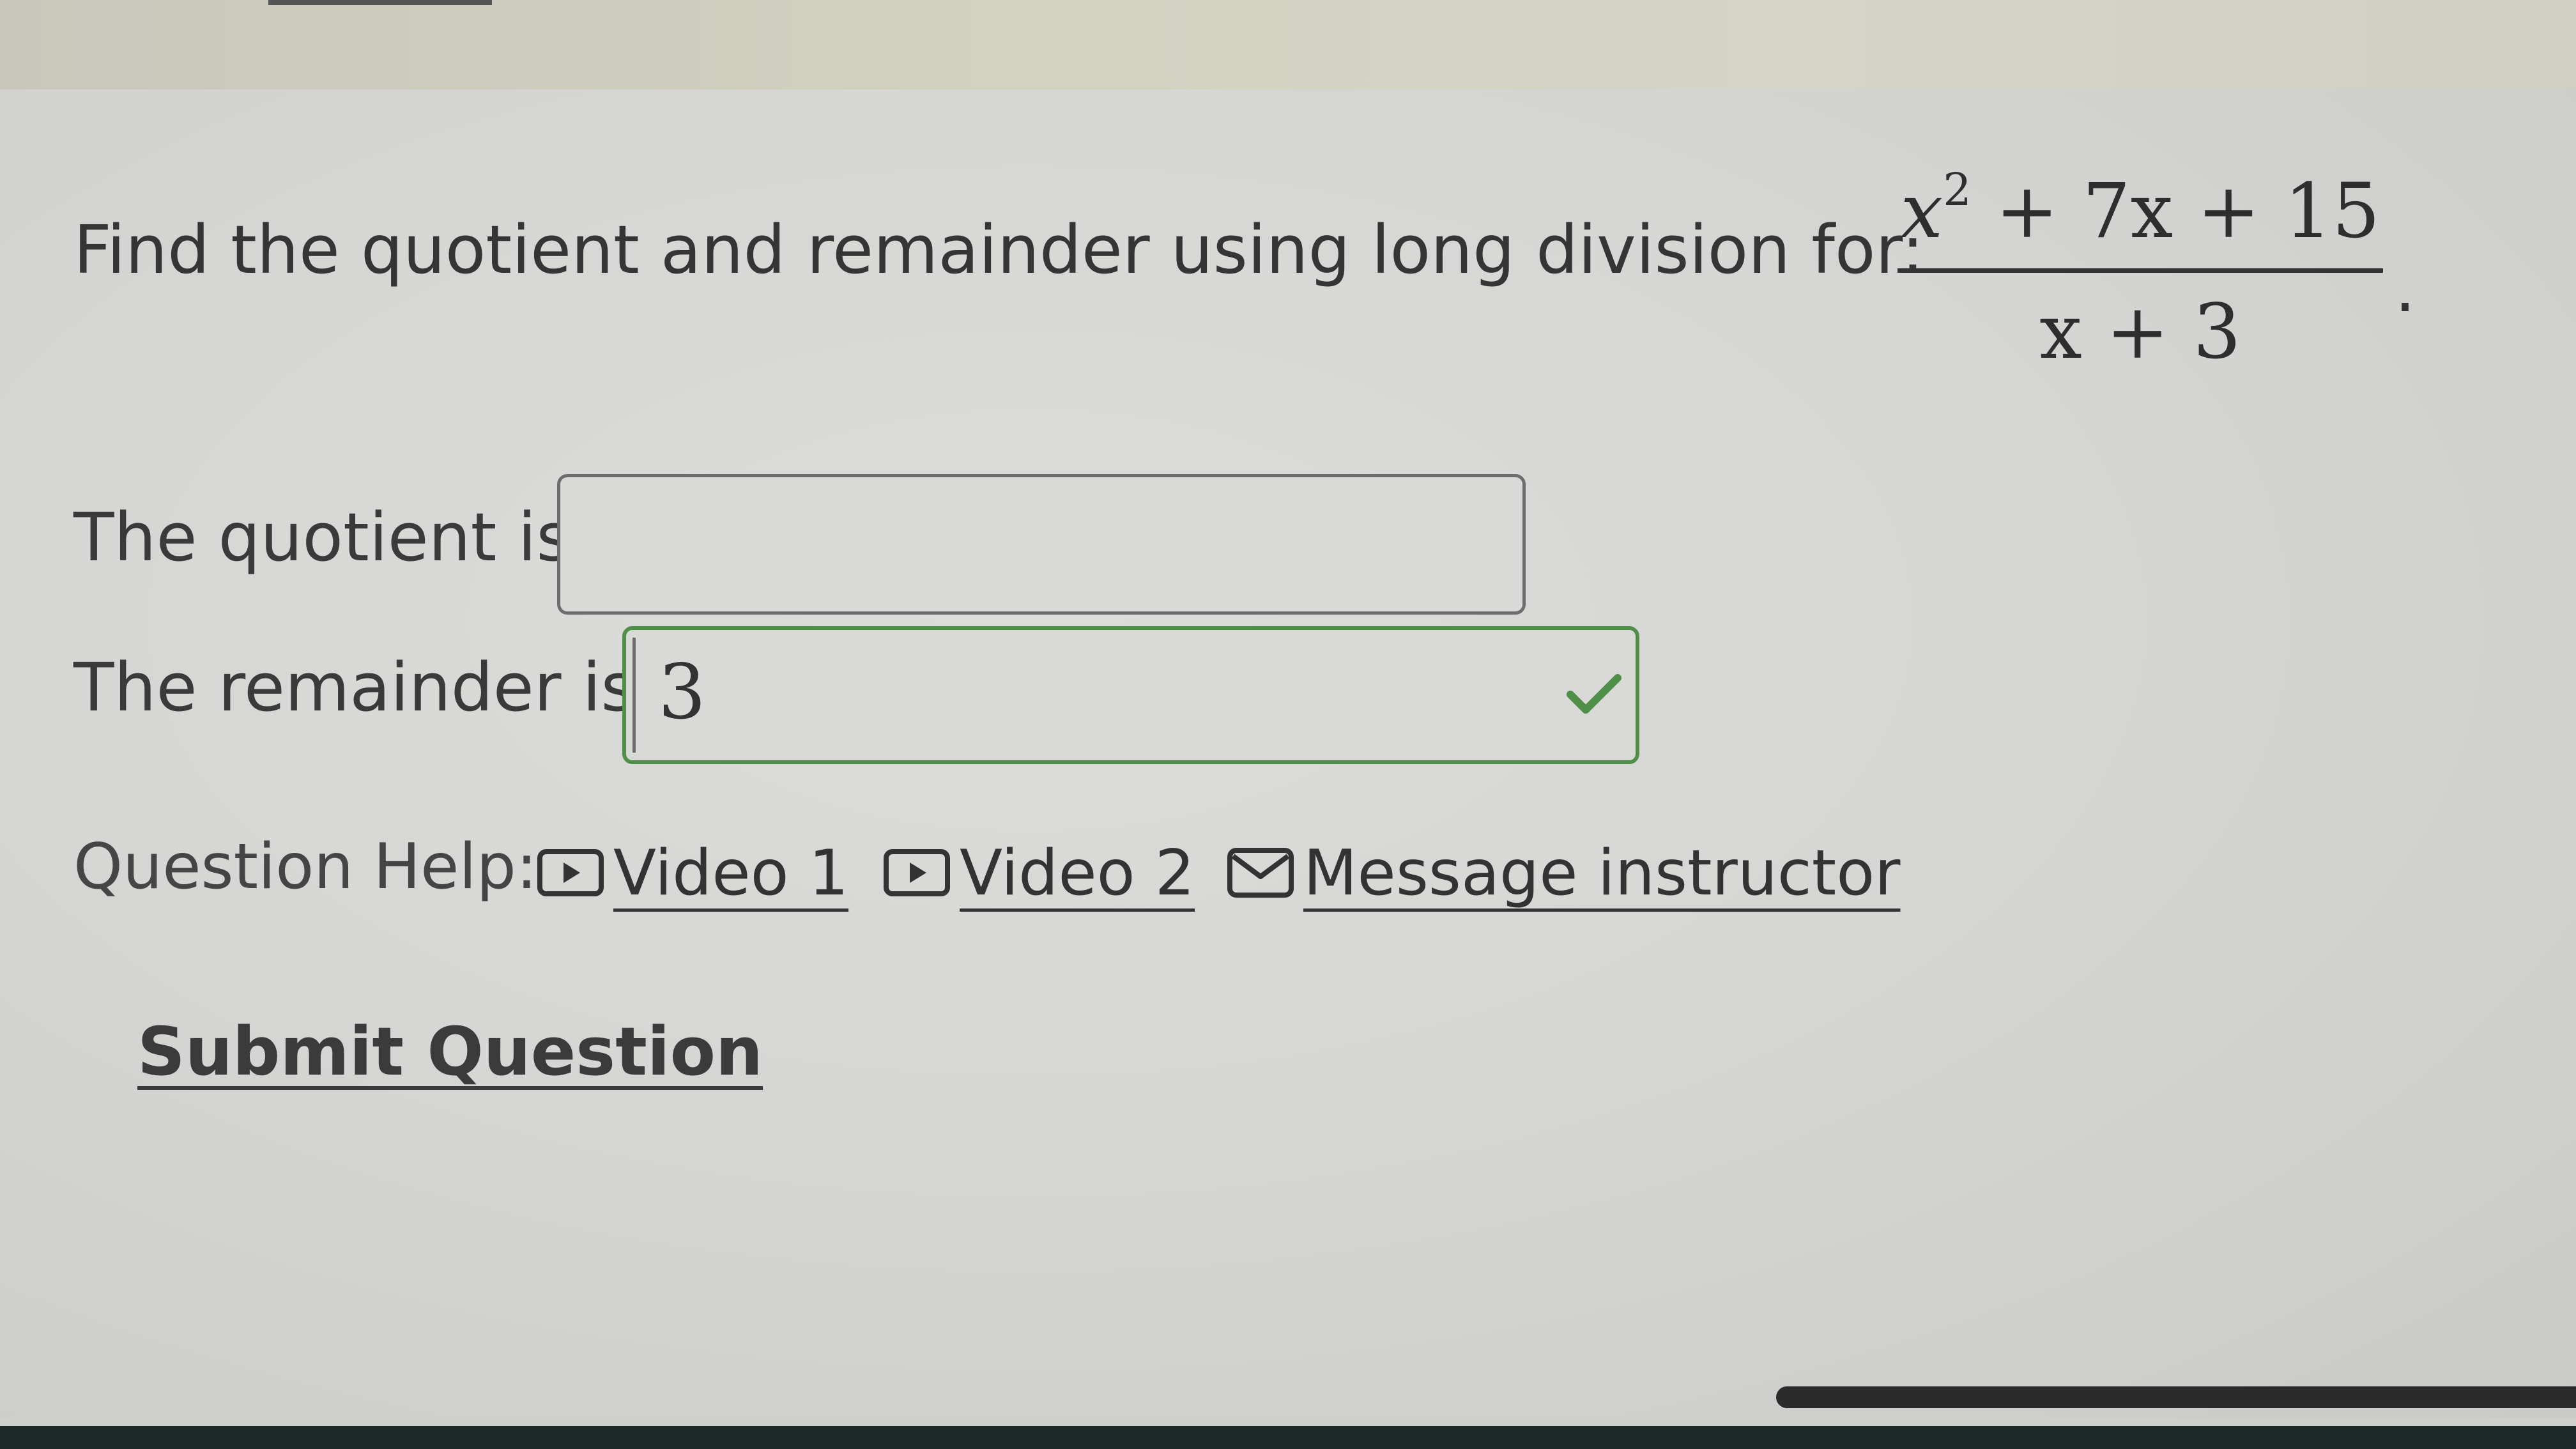 The width and height of the screenshot is (2576, 1449). Describe the element at coordinates (1260, 873) in the screenshot. I see `mail-icon` at that location.